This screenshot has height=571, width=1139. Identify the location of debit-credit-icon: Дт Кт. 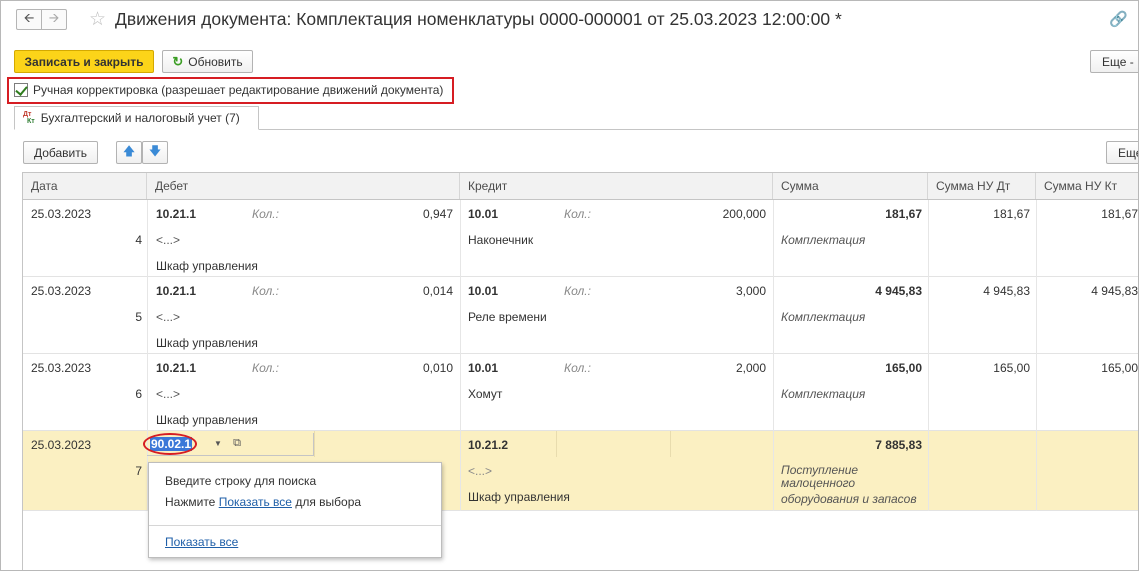
(29, 118).